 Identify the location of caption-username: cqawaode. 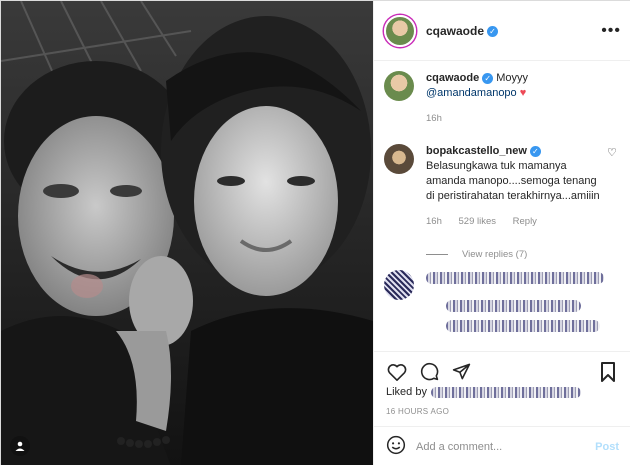
(452, 78).